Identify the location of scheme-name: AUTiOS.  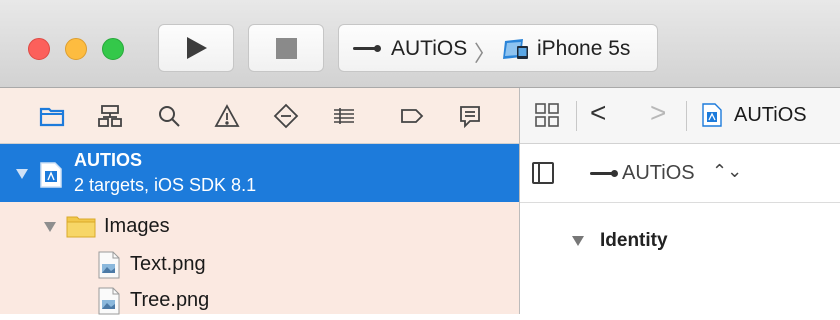
(429, 49).